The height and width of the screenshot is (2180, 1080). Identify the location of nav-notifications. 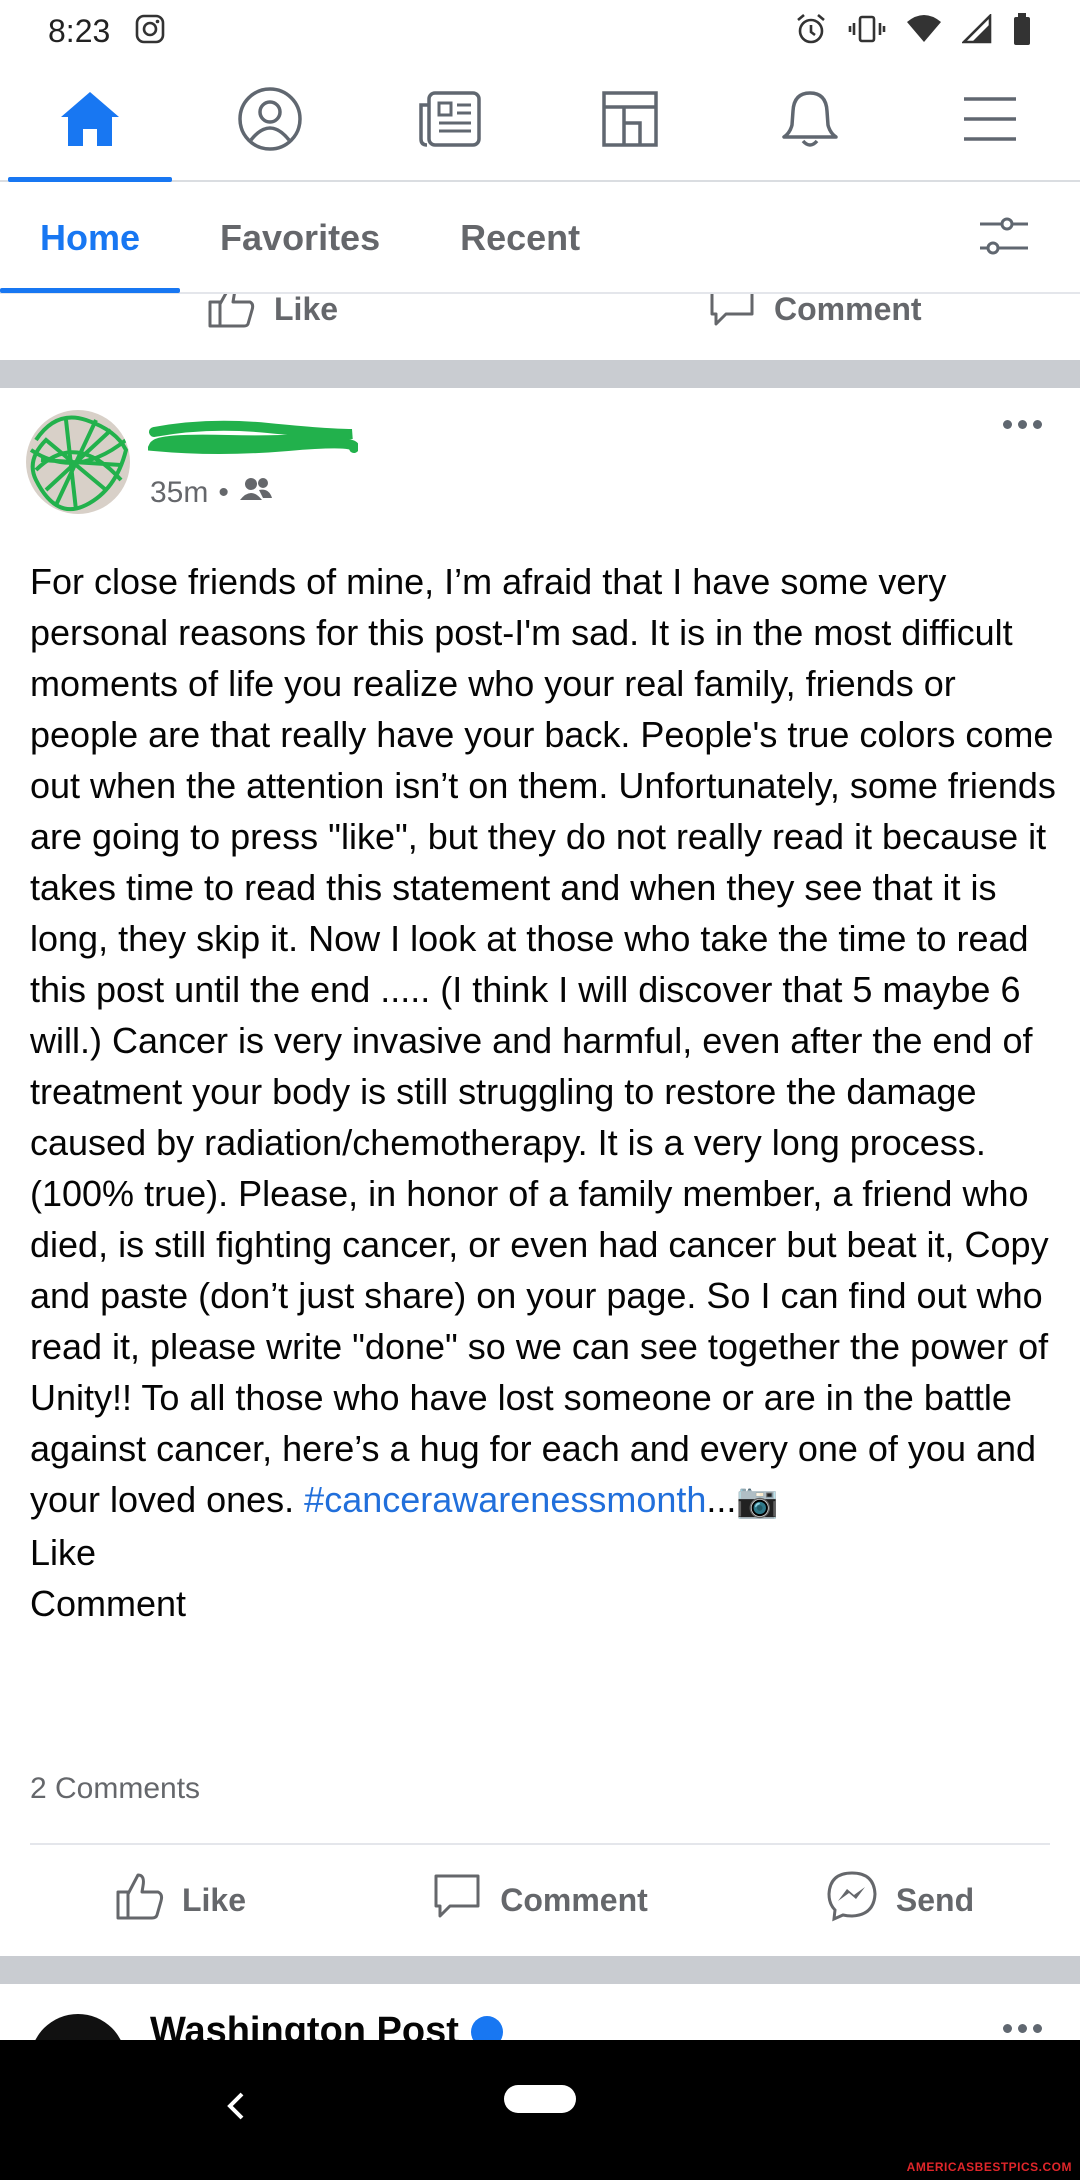
(810, 121).